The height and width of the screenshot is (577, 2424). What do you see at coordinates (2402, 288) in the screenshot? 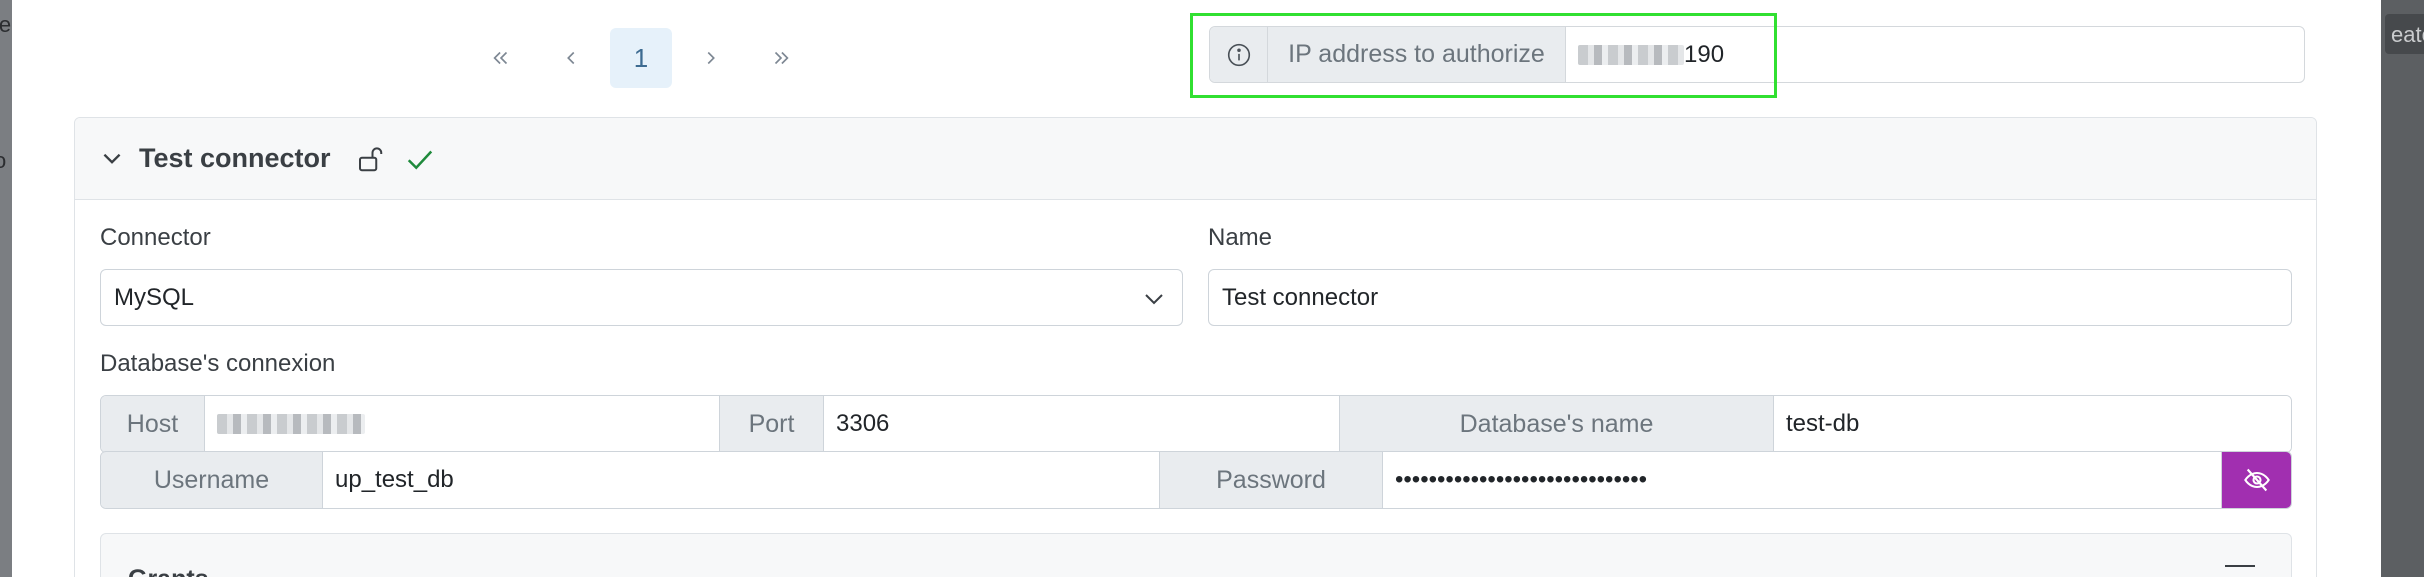
I see `backdrop-right: eate` at bounding box center [2402, 288].